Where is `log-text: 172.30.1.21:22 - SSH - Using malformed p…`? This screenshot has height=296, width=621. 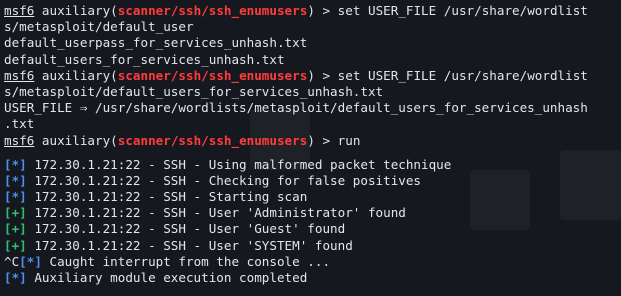 log-text: 172.30.1.21:22 - SSH - Using malformed p… is located at coordinates (239, 164).